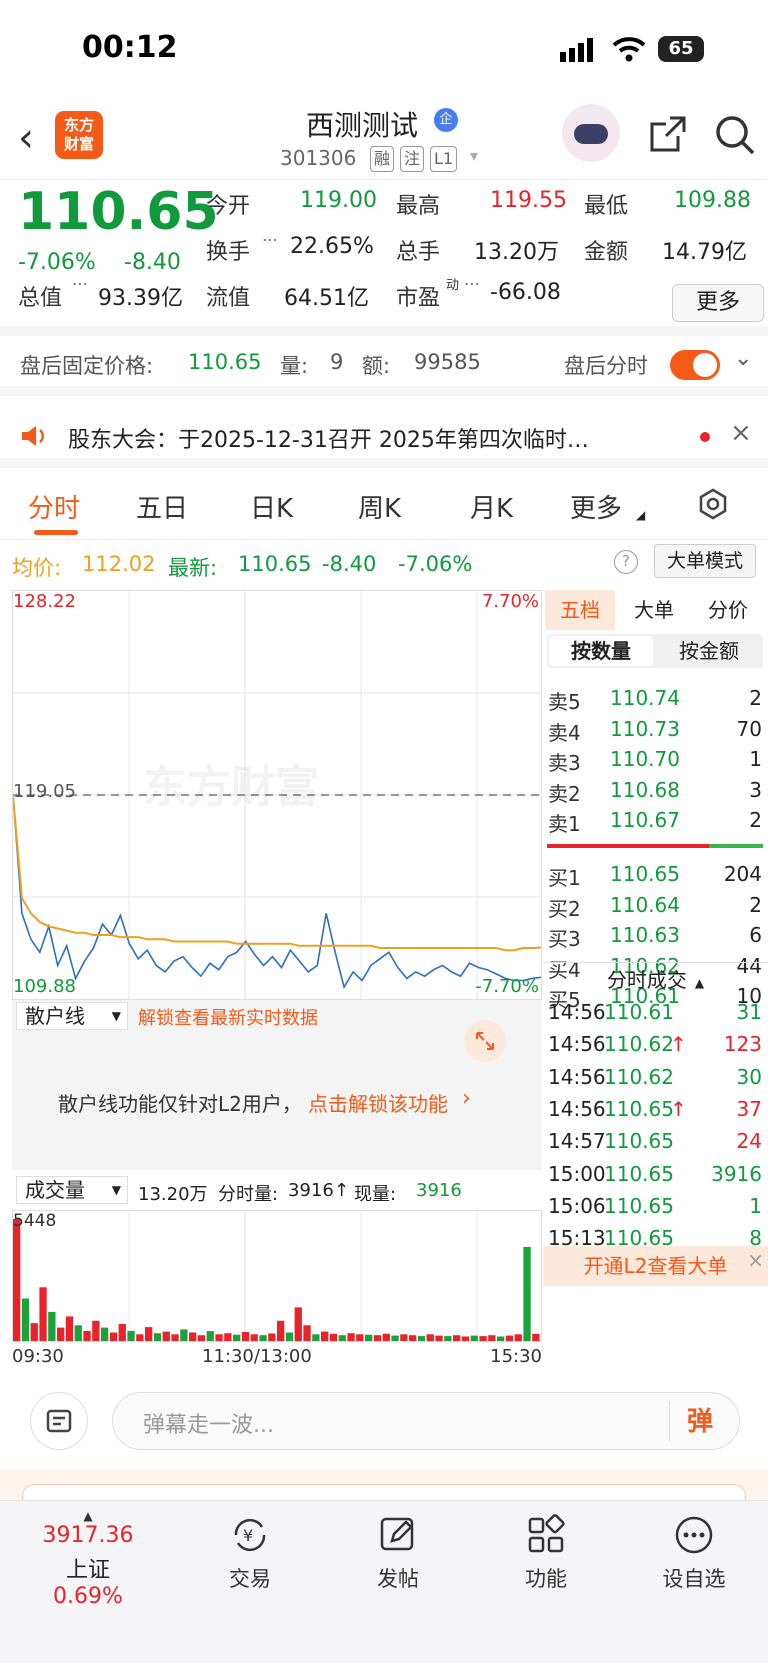 Image resolution: width=768 pixels, height=1663 pixels. Describe the element at coordinates (318, 158) in the screenshot. I see `stock-code: 301306` at that location.